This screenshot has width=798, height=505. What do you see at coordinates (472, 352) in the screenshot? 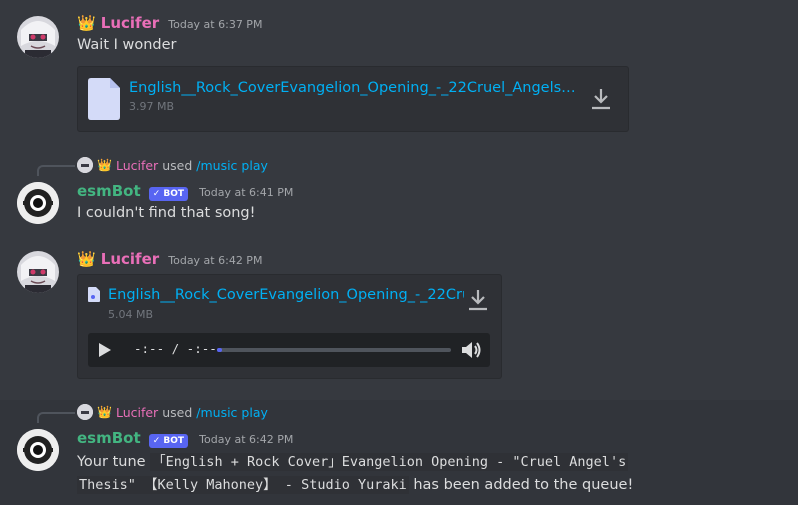
I see `volume-icon` at bounding box center [472, 352].